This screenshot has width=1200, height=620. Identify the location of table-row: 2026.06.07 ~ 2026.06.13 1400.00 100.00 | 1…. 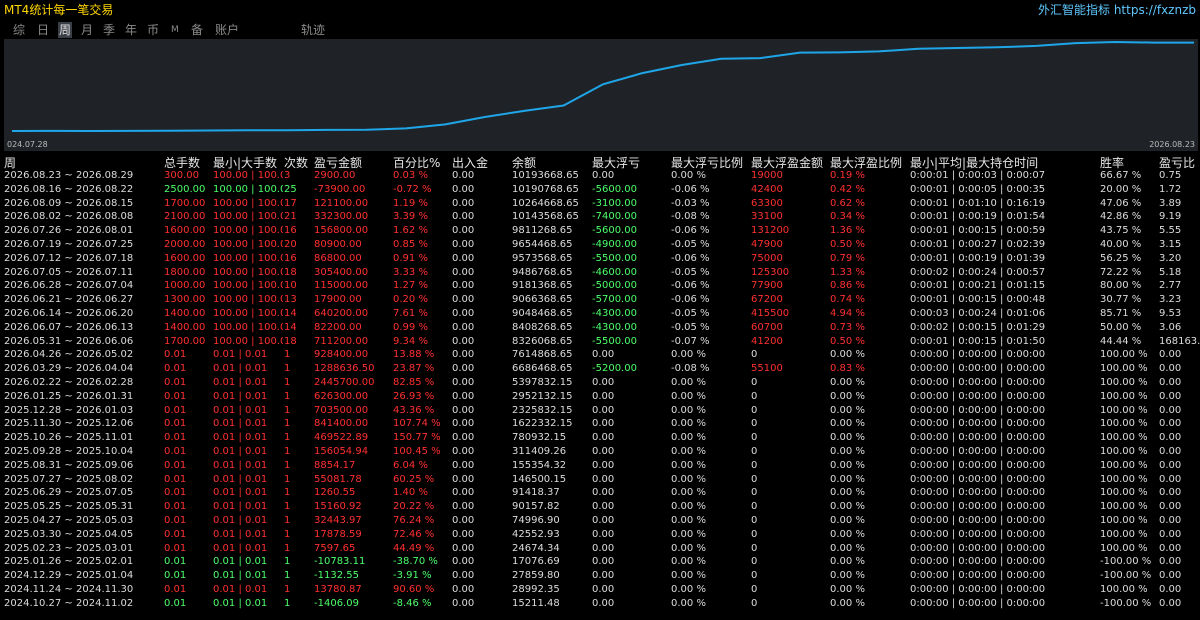
(600, 327).